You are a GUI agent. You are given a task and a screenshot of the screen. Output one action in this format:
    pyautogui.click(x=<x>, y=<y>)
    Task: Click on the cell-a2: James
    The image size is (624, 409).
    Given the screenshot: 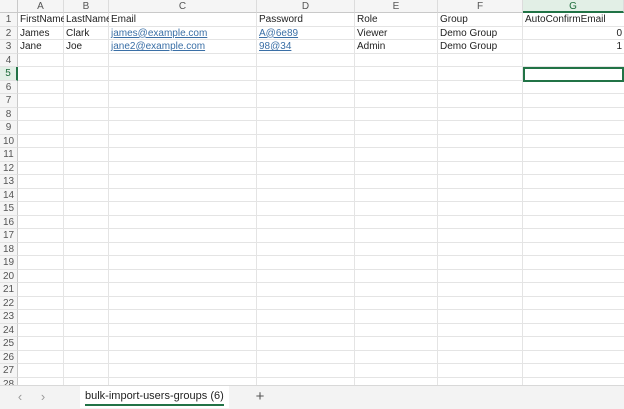 What is the action you would take?
    pyautogui.click(x=41, y=33)
    